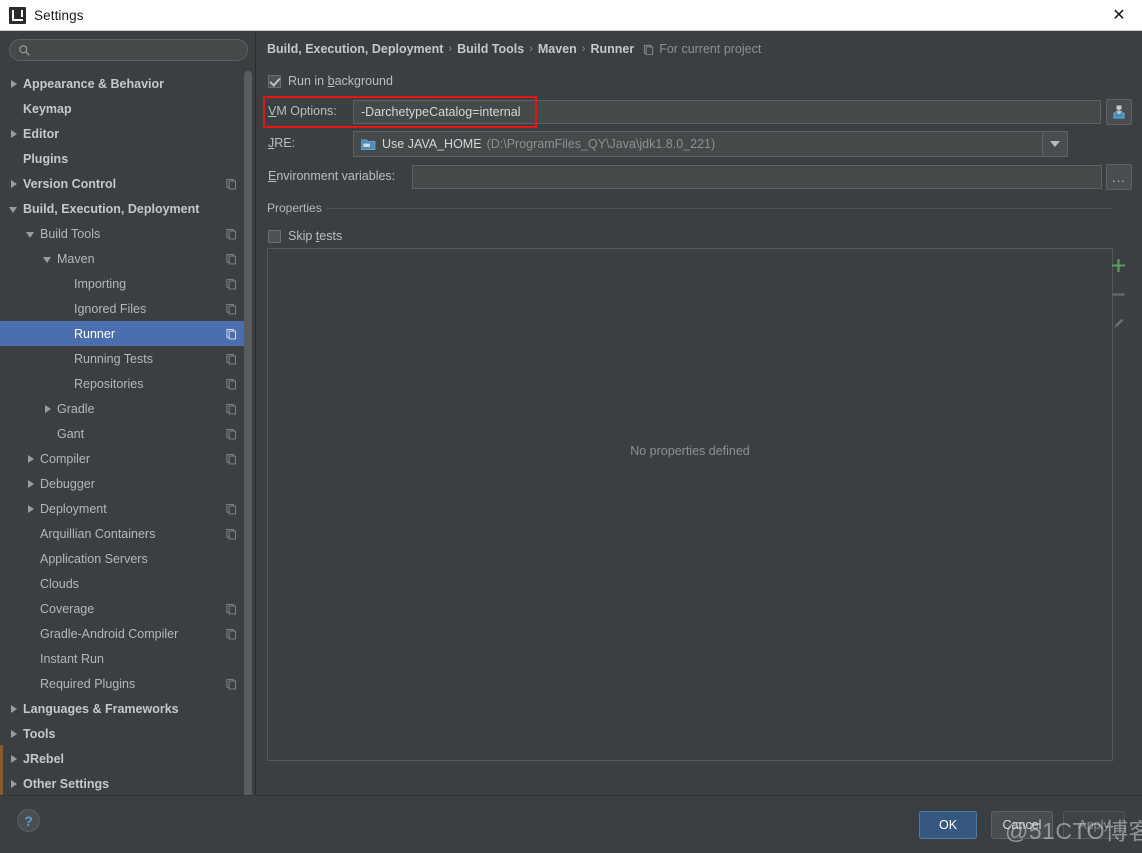 This screenshot has height=853, width=1142. Describe the element at coordinates (122, 258) in the screenshot. I see `sidebar-item-maven: Maven` at that location.